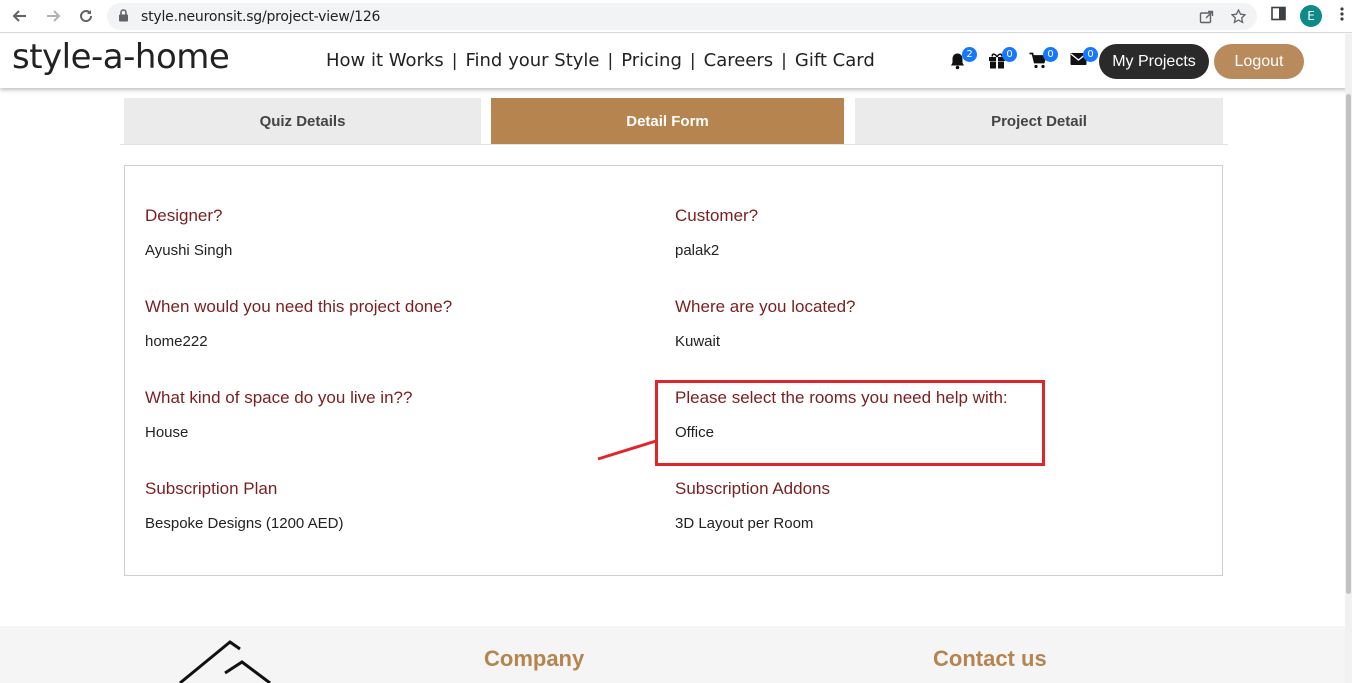 The image size is (1352, 683). I want to click on logout-button: Logout, so click(1259, 61).